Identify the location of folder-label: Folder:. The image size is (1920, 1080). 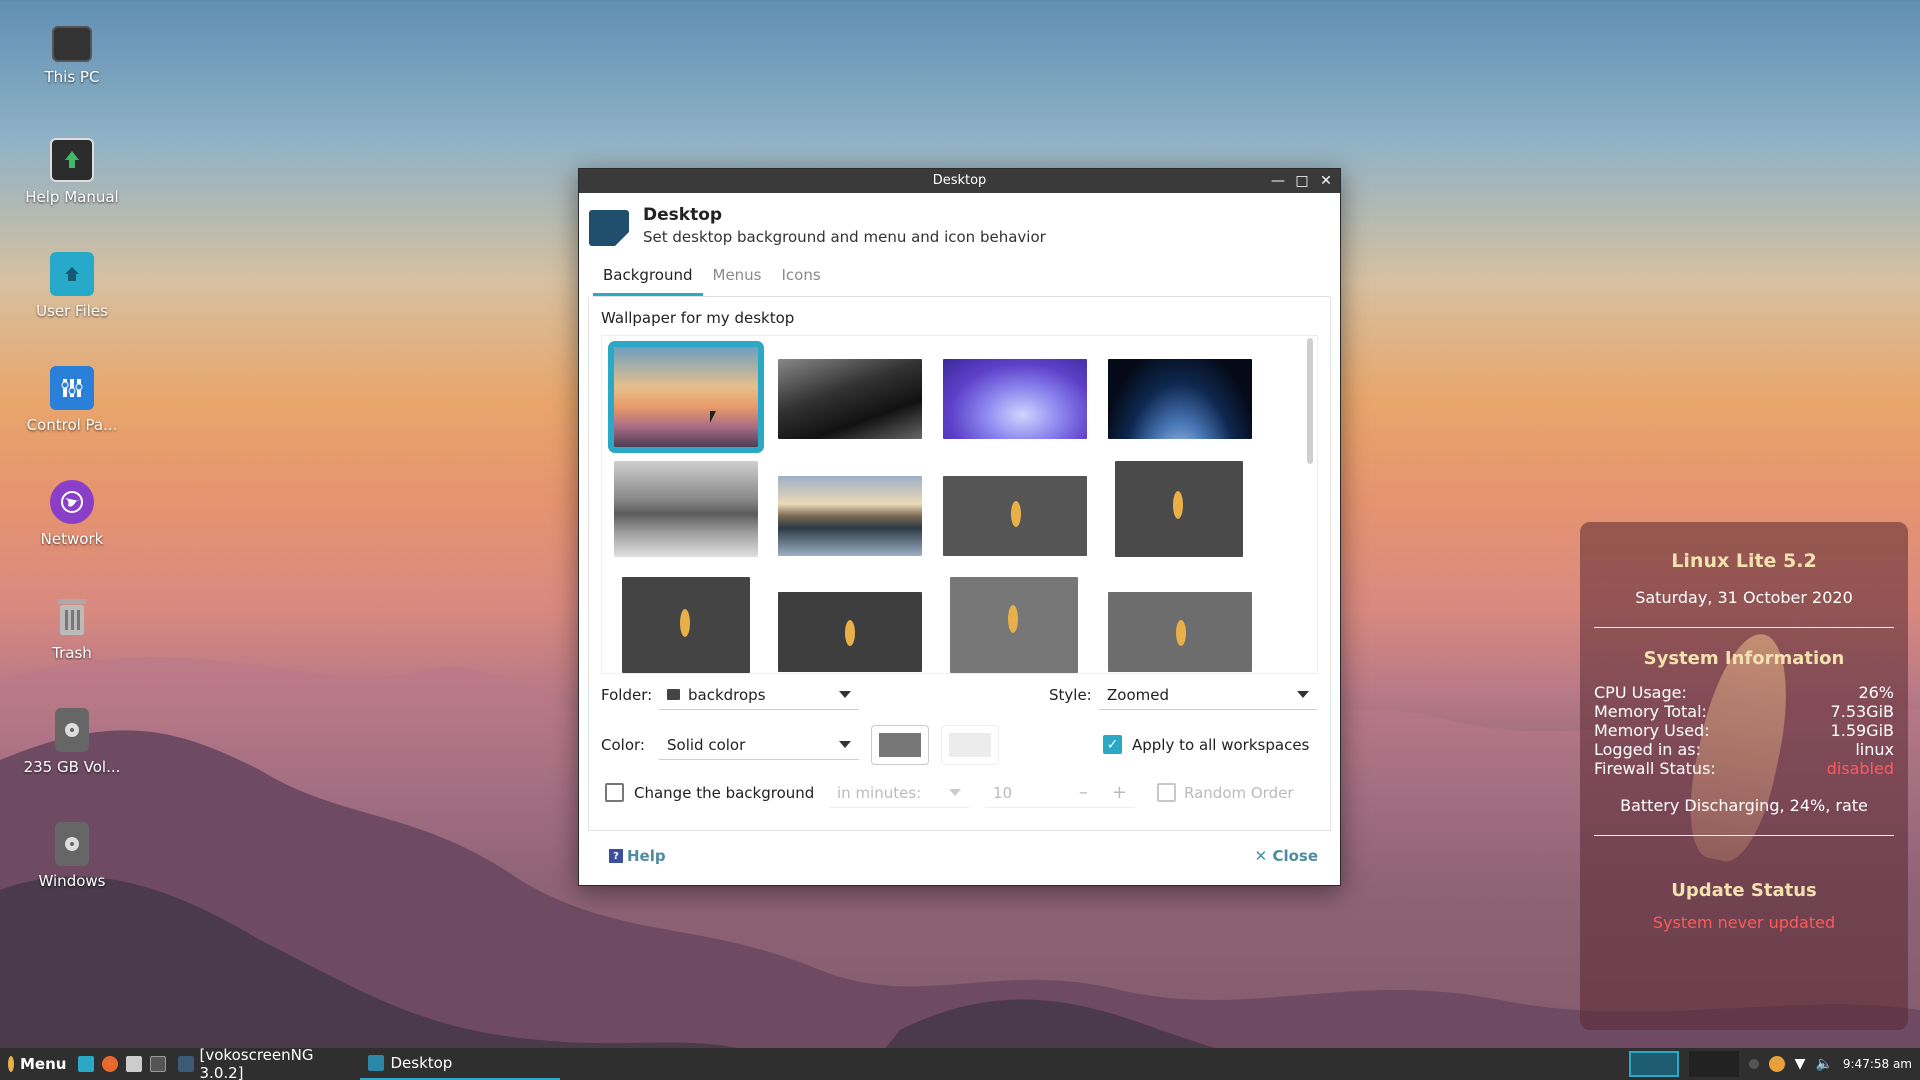
(627, 695).